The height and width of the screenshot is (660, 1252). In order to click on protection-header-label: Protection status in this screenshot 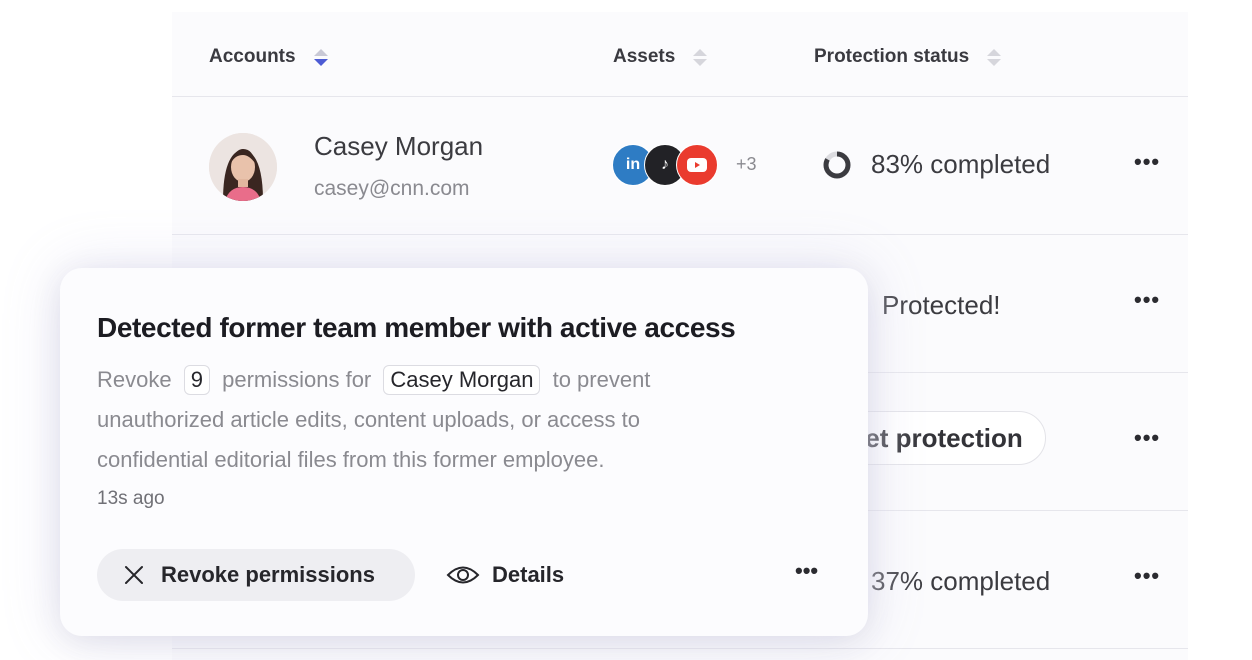, I will do `click(892, 56)`.